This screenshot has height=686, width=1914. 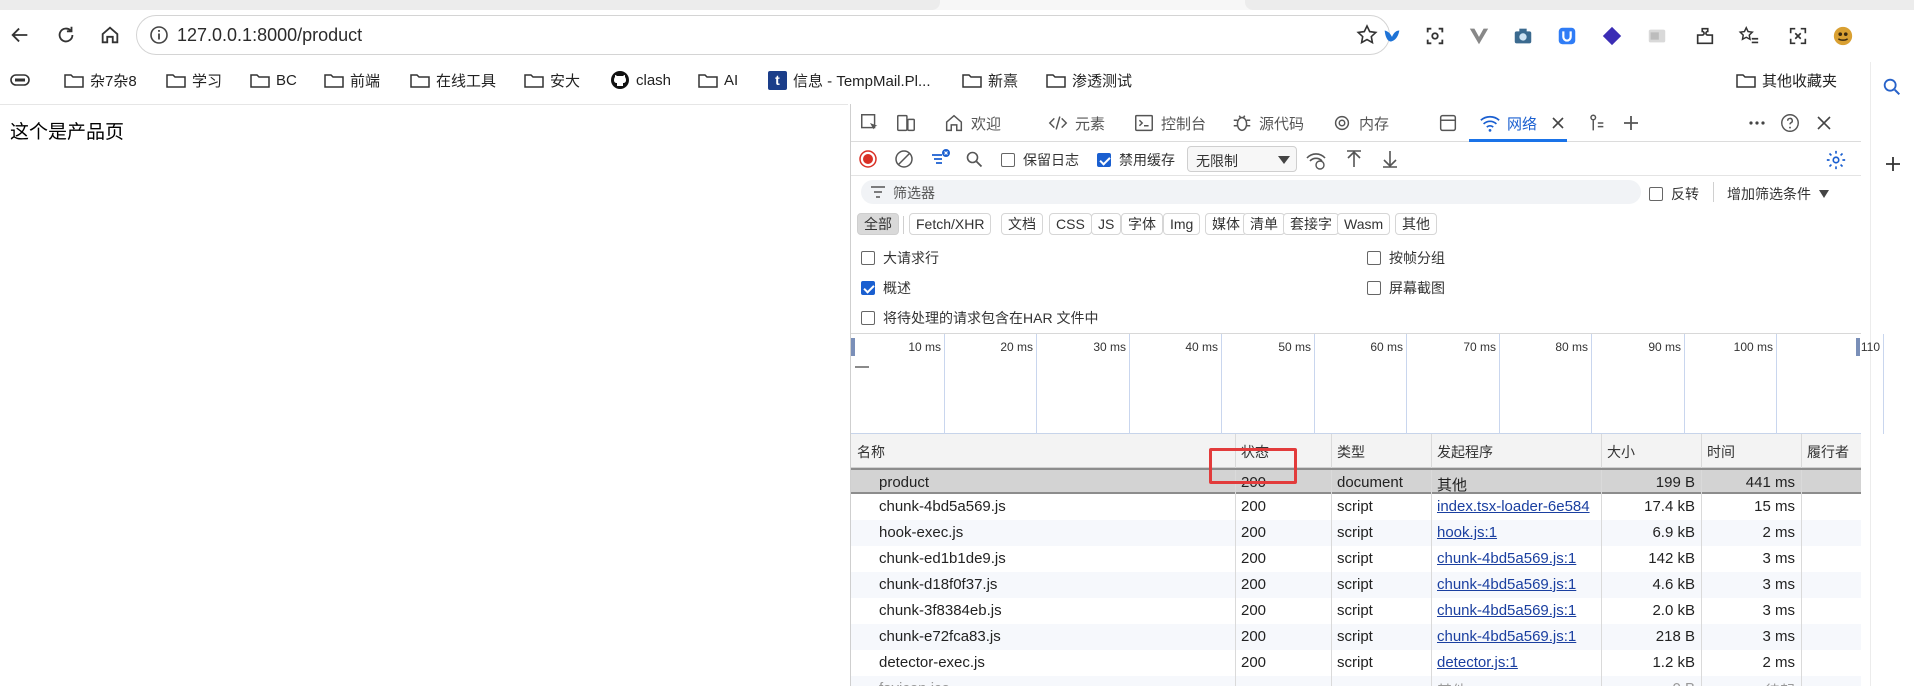 What do you see at coordinates (870, 123) in the screenshot?
I see `inspect-icon` at bounding box center [870, 123].